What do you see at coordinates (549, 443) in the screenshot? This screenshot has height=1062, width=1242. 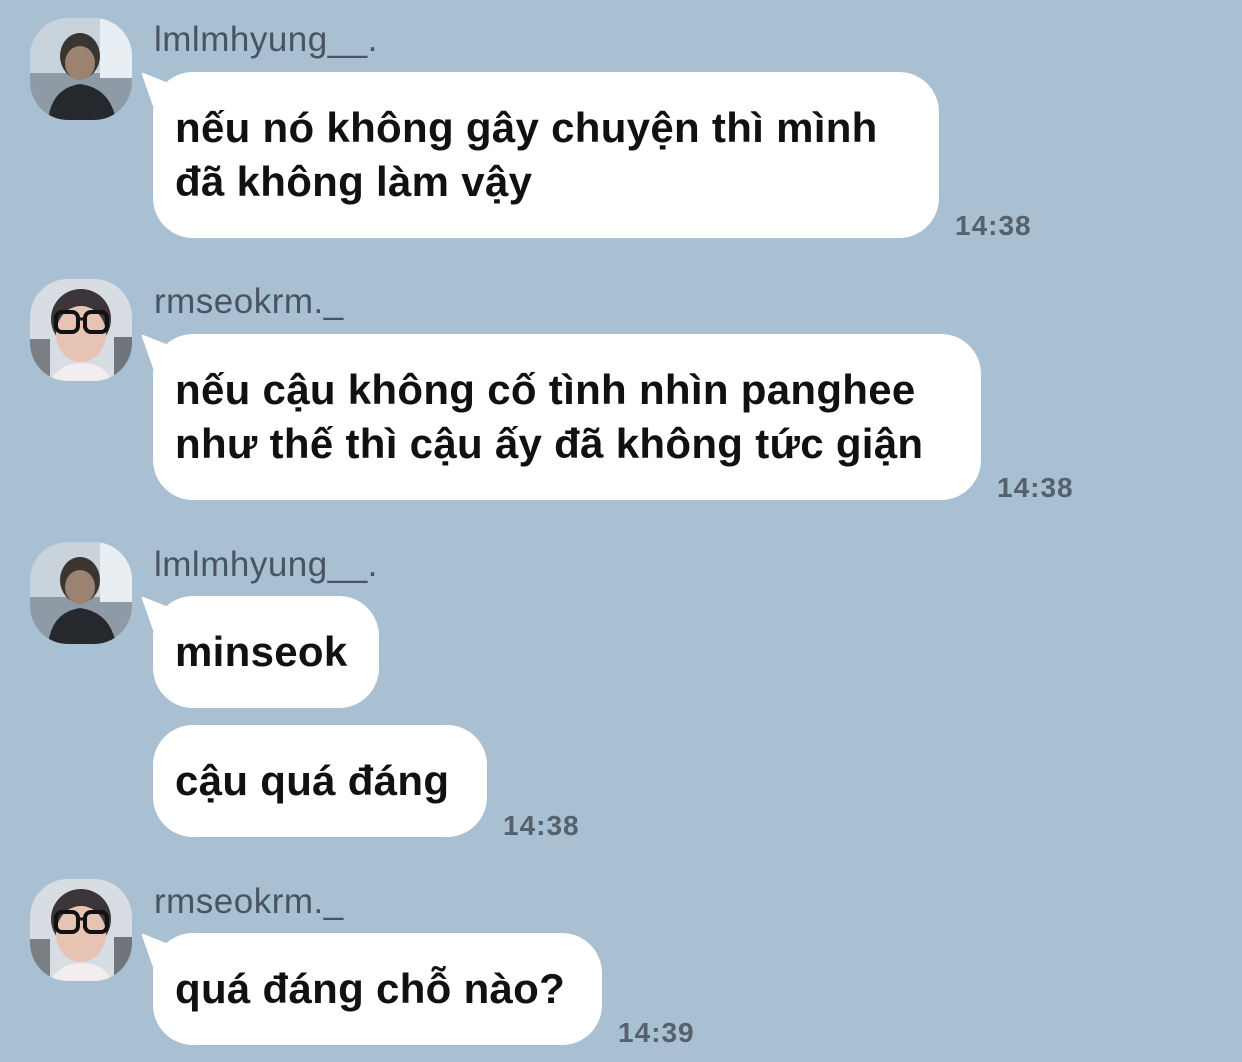 I see `message-text-line: như thế thì cậu ấy đã không tức giận` at bounding box center [549, 443].